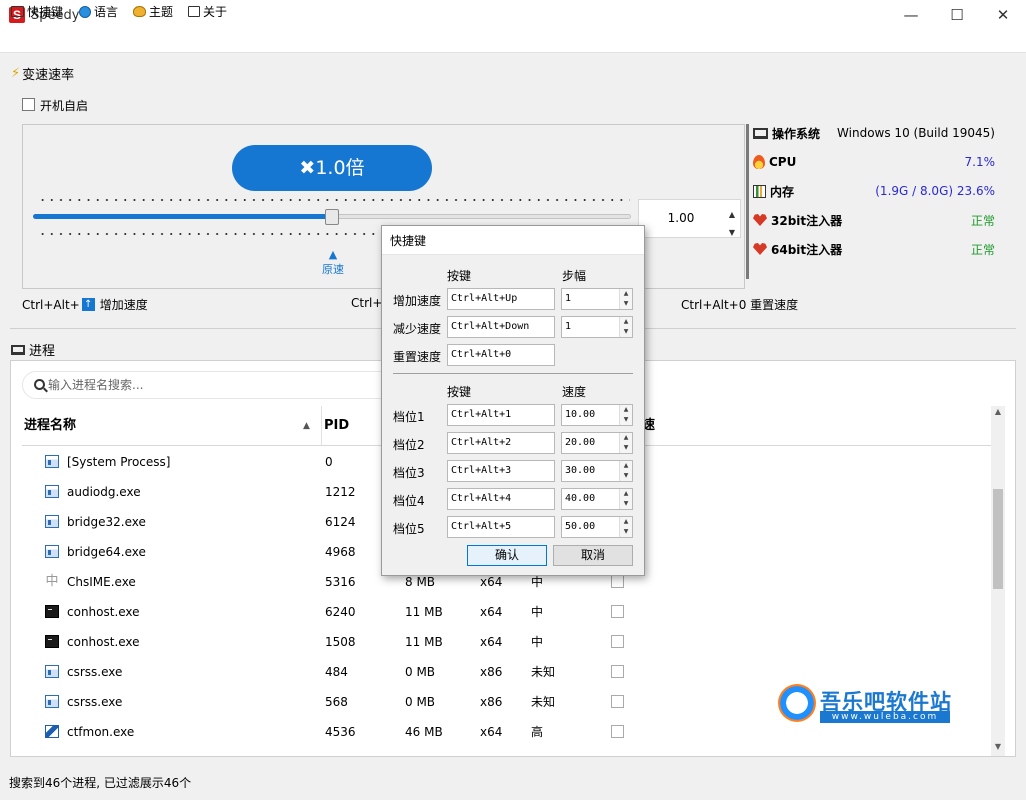 The image size is (1026, 800). What do you see at coordinates (732, 233) in the screenshot?
I see `spin-down-icon: ▼` at bounding box center [732, 233].